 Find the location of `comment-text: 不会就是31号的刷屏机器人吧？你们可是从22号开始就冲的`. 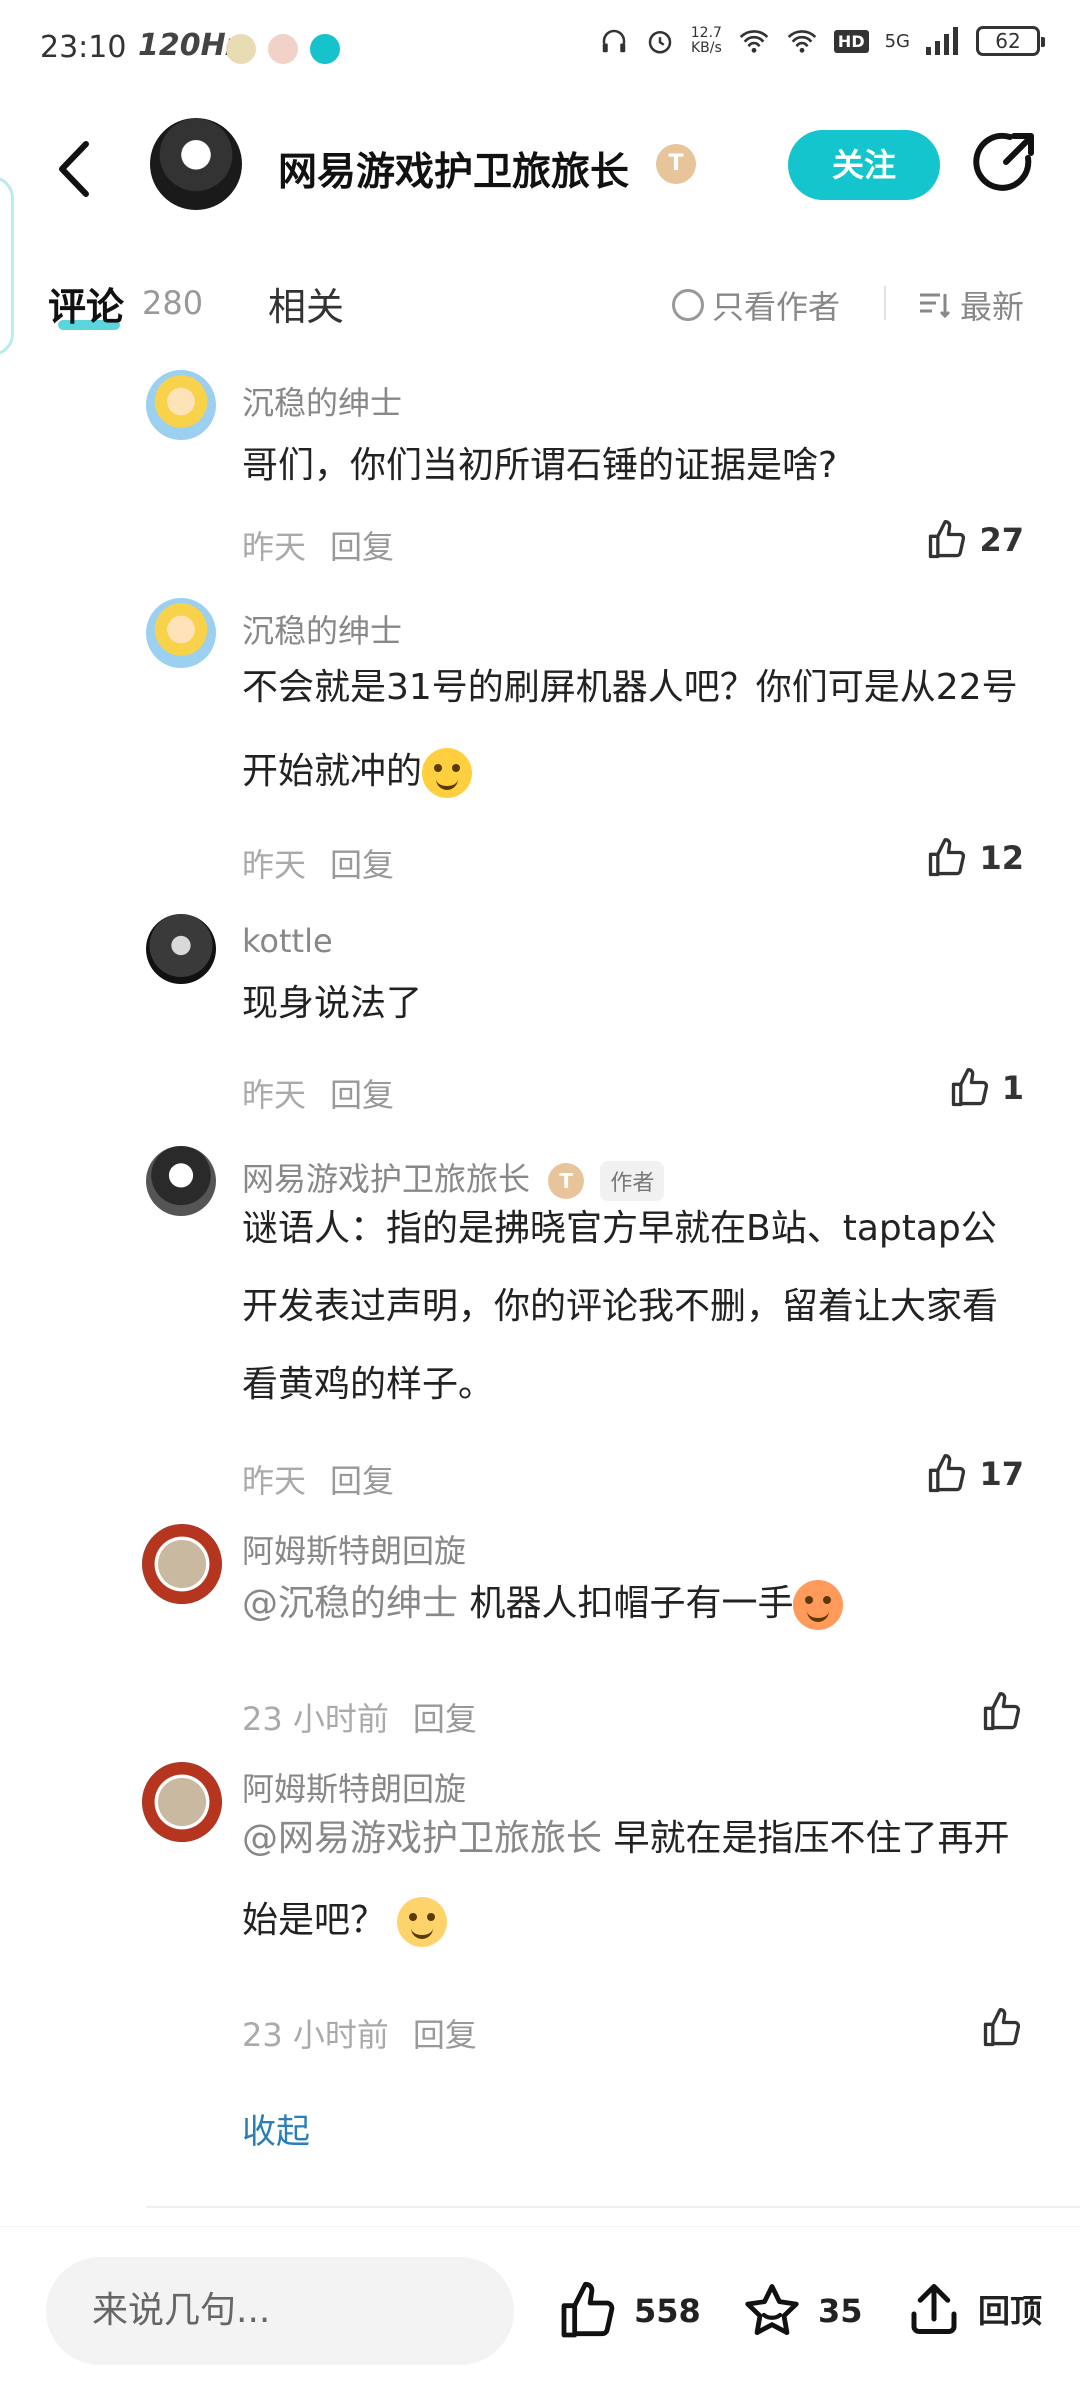

comment-text: 不会就是31号的刷屏机器人吧？你们可是从22号开始就冲的 is located at coordinates (637, 730).